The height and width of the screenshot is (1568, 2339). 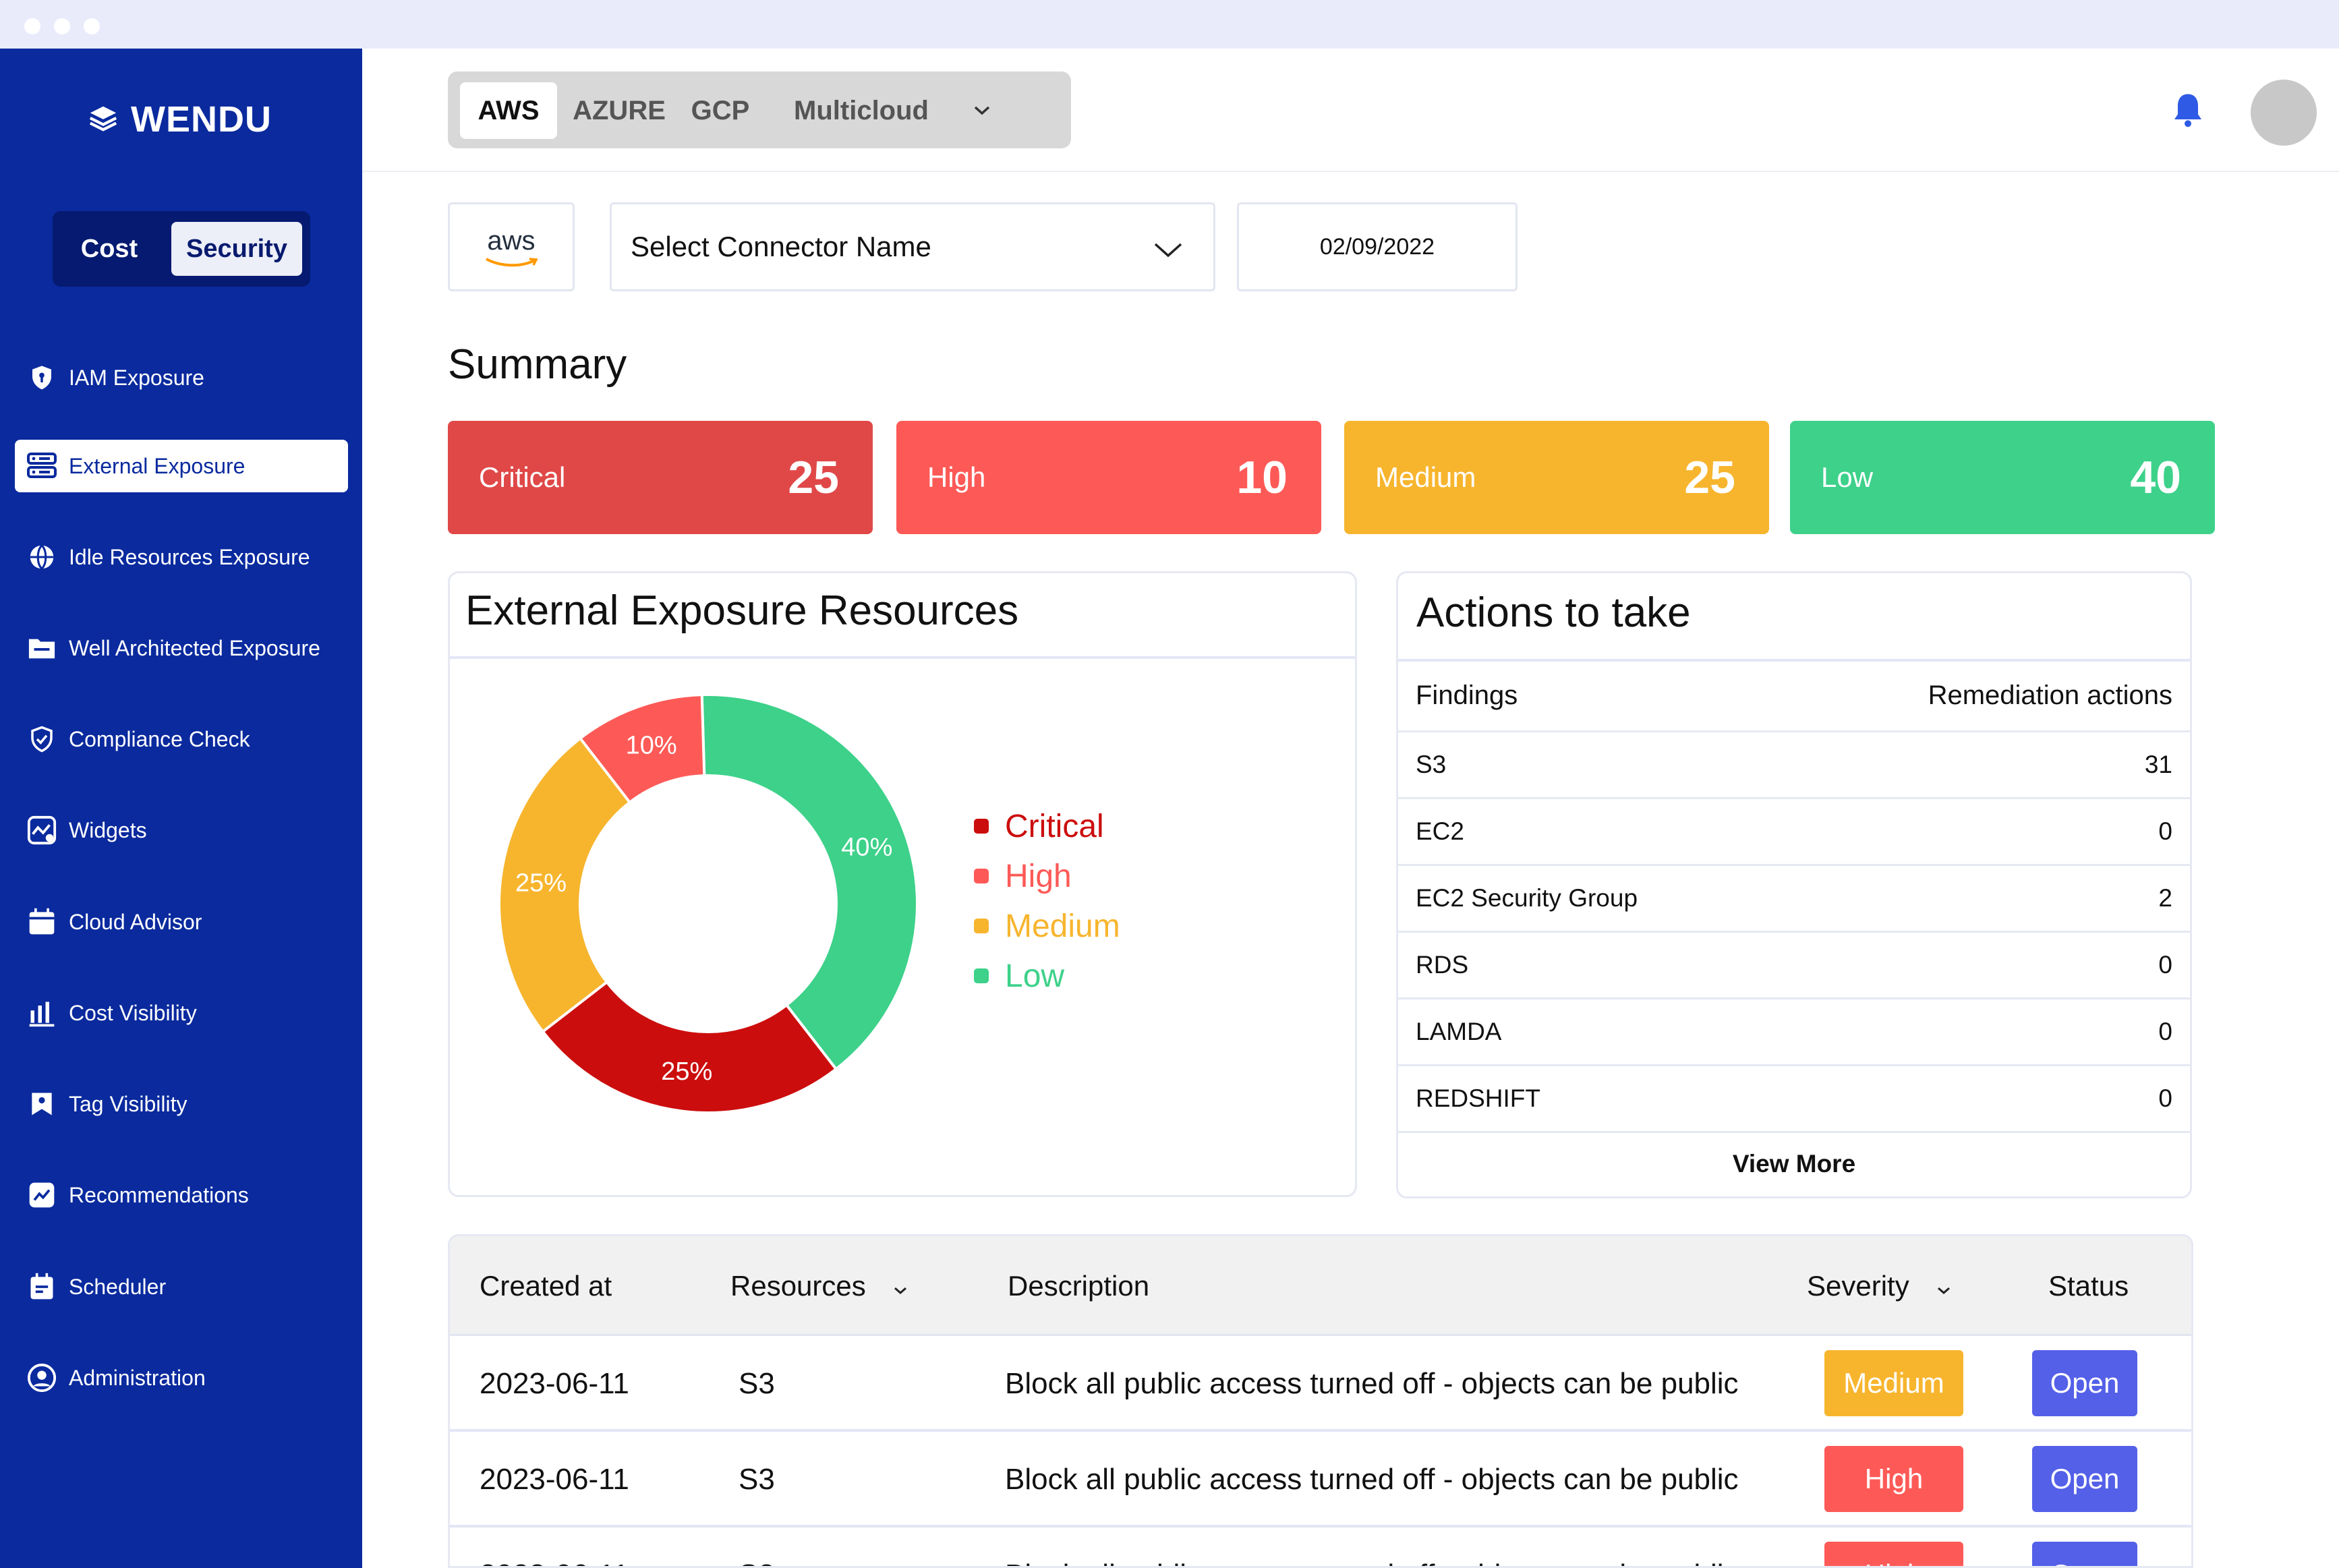 I want to click on sidebar-item-label: Cost Visibility, so click(x=133, y=1012).